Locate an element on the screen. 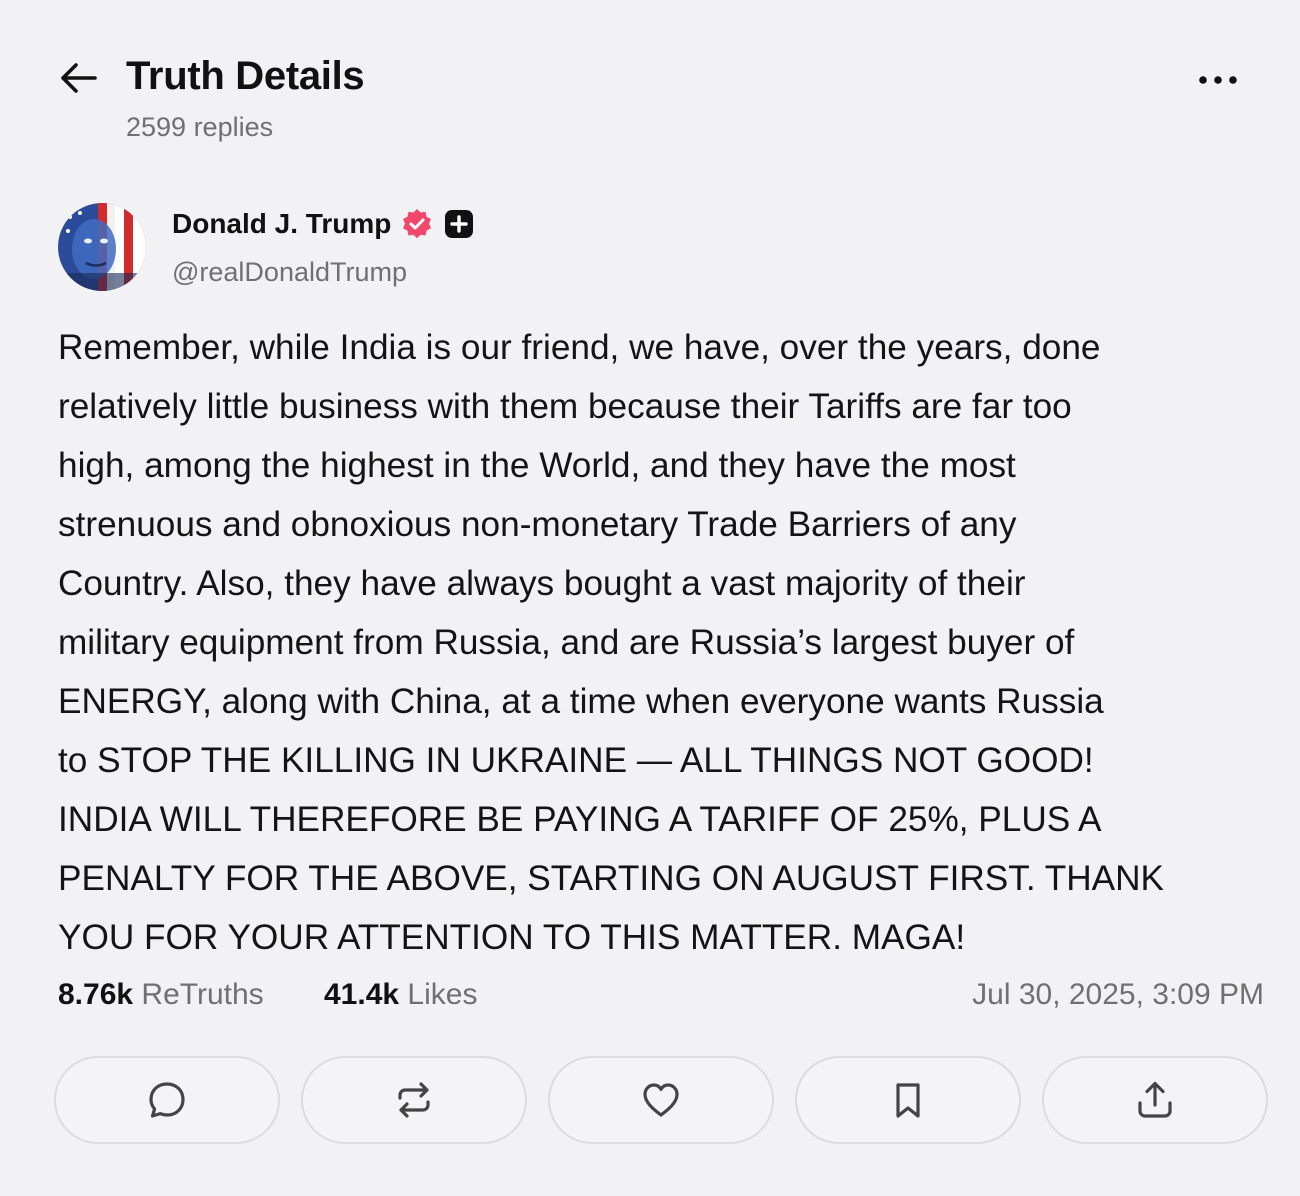 Image resolution: width=1300 pixels, height=1196 pixels. heart-icon is located at coordinates (661, 1100).